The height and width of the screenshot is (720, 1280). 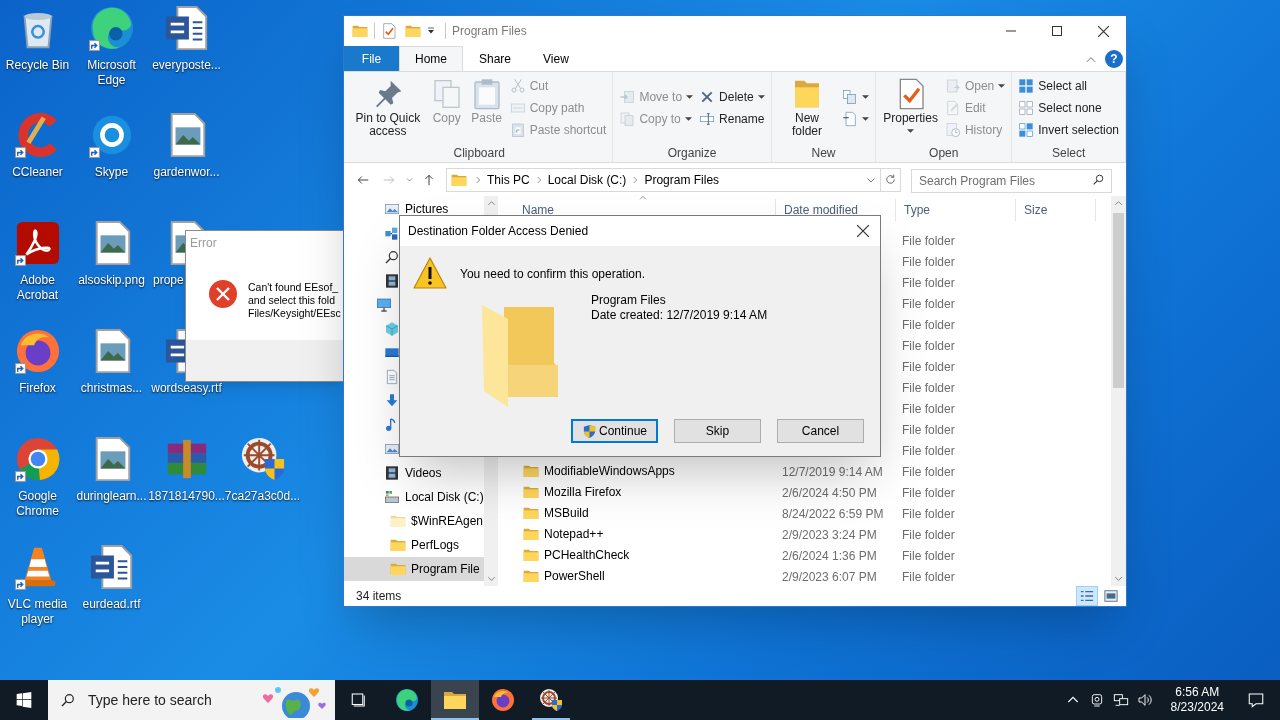 What do you see at coordinates (1197, 707) in the screenshot?
I see `date-text: 8/23/2024` at bounding box center [1197, 707].